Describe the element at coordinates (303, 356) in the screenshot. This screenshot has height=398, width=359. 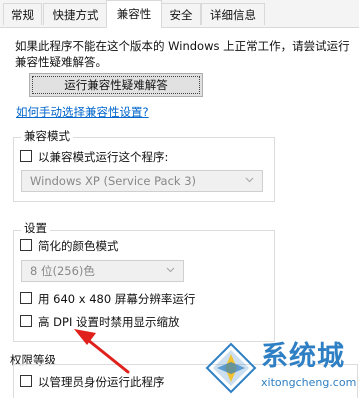
I see `watermark-brand: 系统城` at that location.